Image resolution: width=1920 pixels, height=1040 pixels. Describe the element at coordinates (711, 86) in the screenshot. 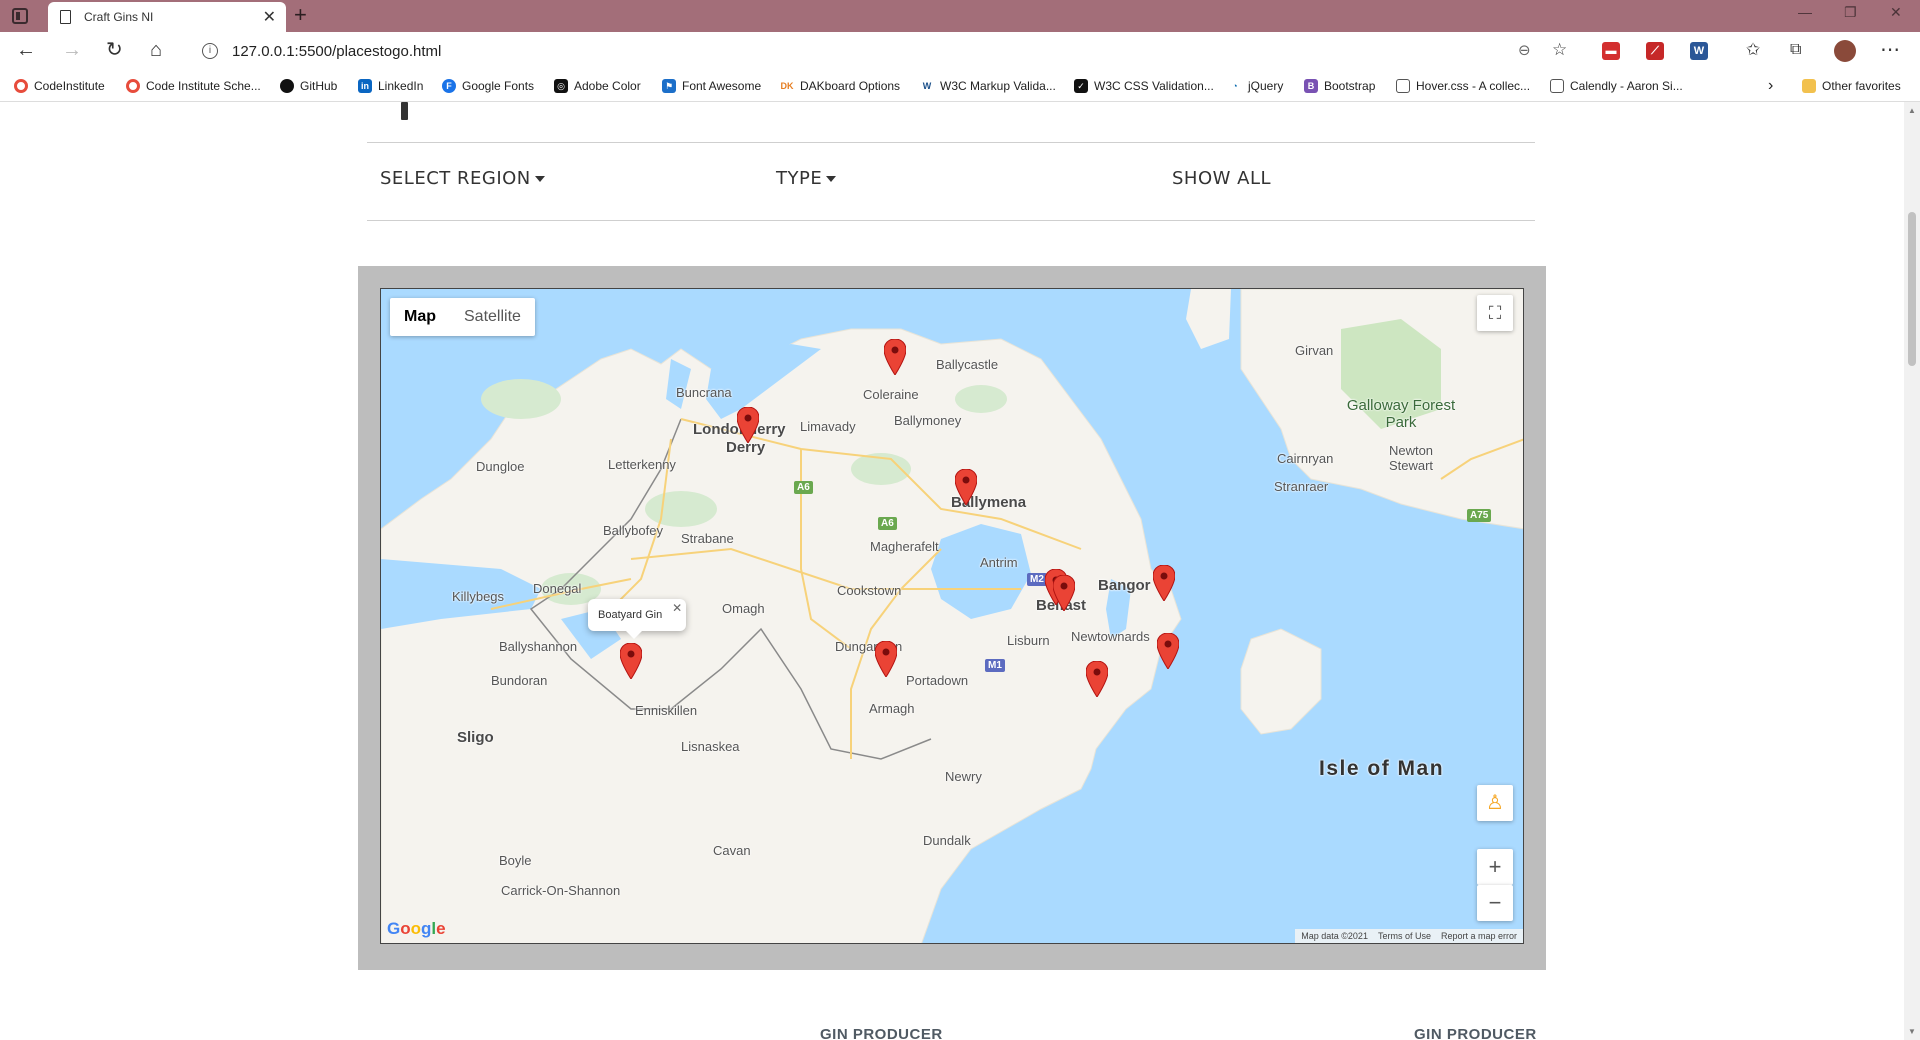

I see `bookmark-font-awesome: ⚑ Font Awesome` at that location.